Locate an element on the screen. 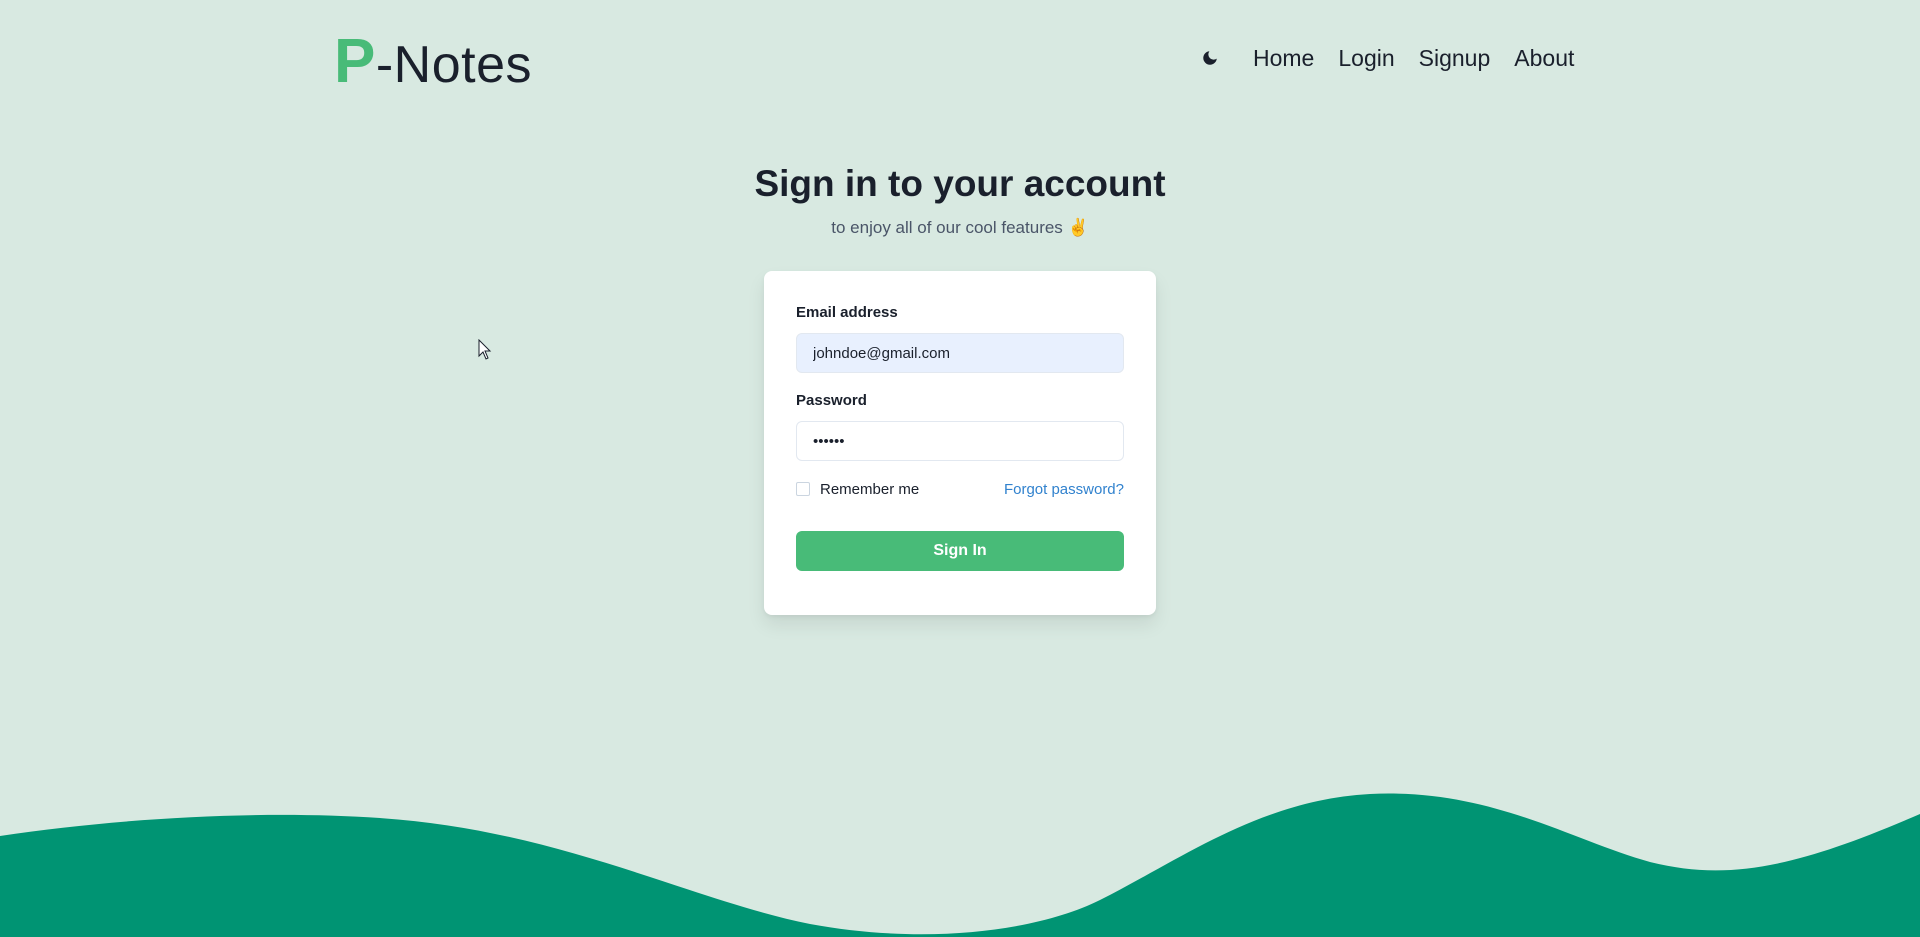  nav-home-link: Home is located at coordinates (1283, 58).